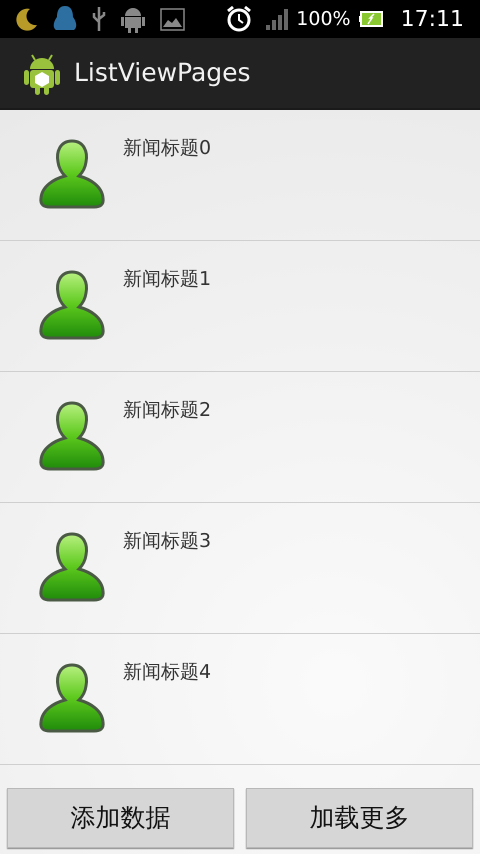 Image resolution: width=480 pixels, height=854 pixels. Describe the element at coordinates (133, 19) in the screenshot. I see `android-icon` at that location.